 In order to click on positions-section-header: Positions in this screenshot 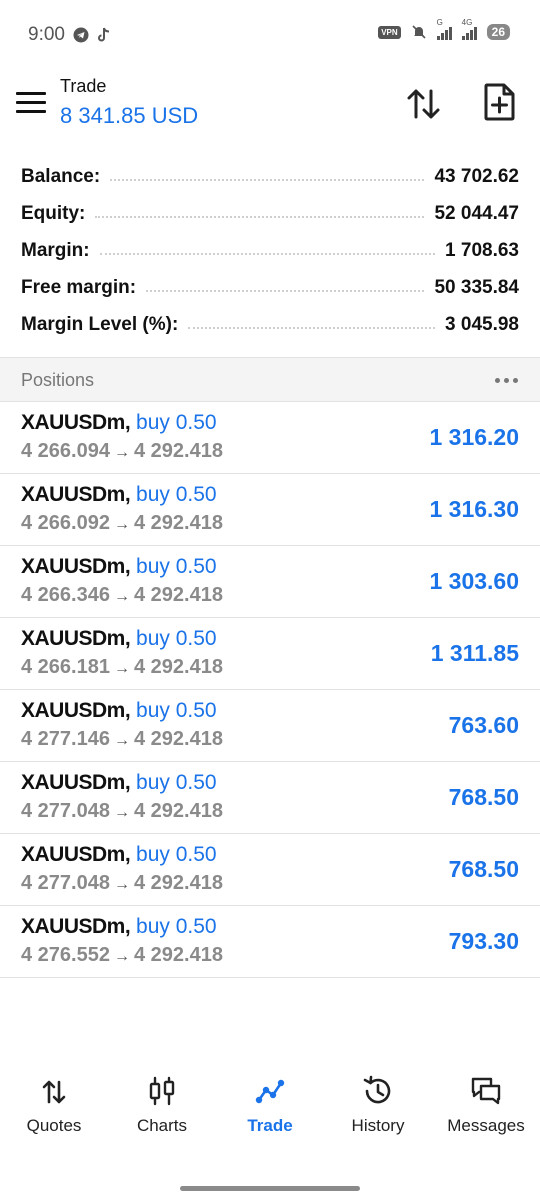, I will do `click(270, 379)`.